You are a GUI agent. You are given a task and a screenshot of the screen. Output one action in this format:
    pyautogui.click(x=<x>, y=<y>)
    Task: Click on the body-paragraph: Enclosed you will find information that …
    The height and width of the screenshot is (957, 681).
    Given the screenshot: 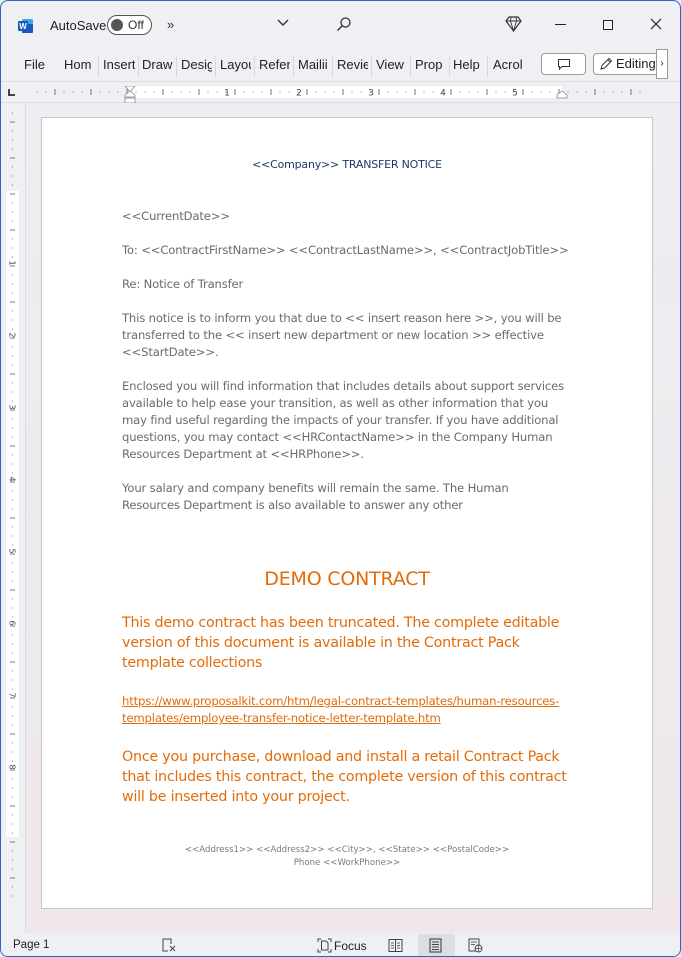 What is the action you would take?
    pyautogui.click(x=343, y=420)
    